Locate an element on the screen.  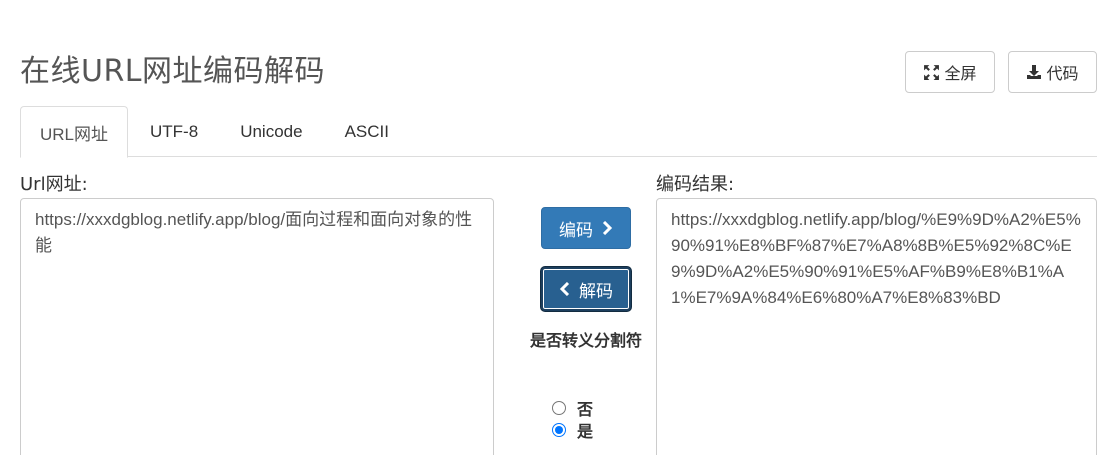
fullscreen-label: 全屏 is located at coordinates (960, 73).